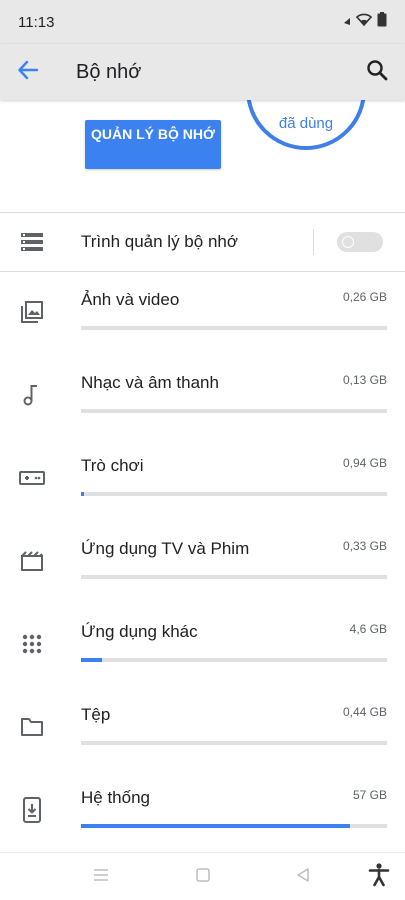 This screenshot has height=900, width=405. Describe the element at coordinates (32, 242) in the screenshot. I see `storage-icon` at that location.